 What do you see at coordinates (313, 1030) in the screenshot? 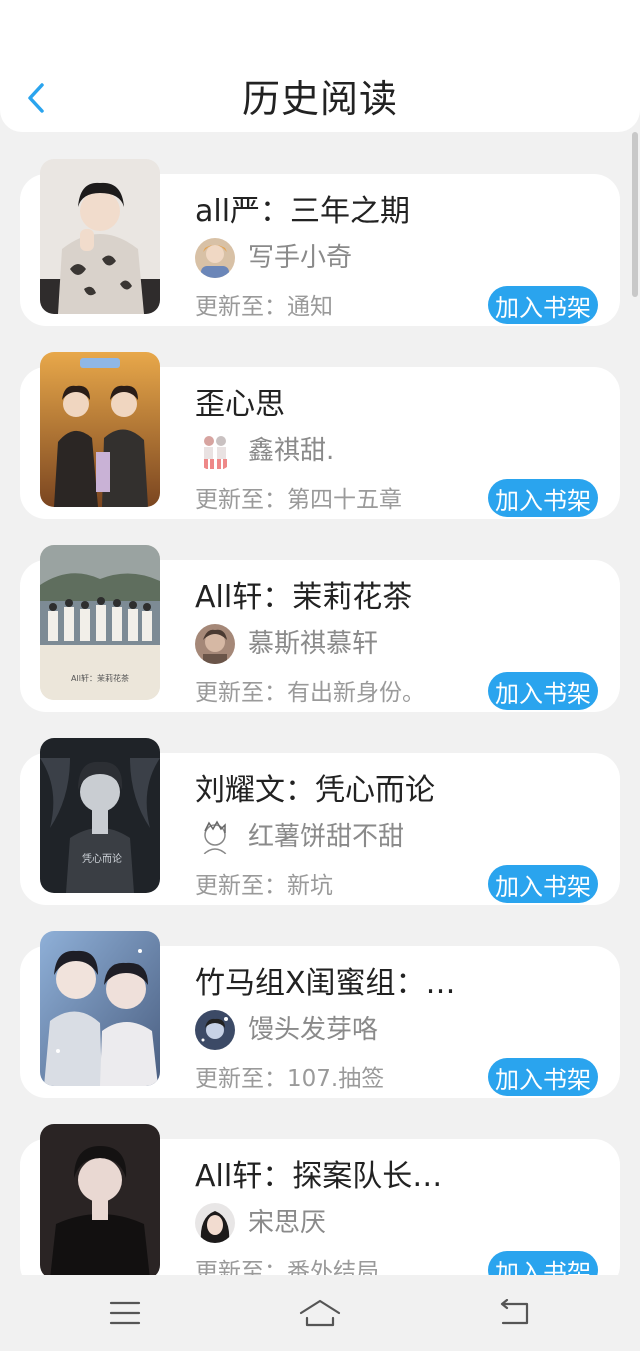
I see `author-name: 馒头发芽咯` at bounding box center [313, 1030].